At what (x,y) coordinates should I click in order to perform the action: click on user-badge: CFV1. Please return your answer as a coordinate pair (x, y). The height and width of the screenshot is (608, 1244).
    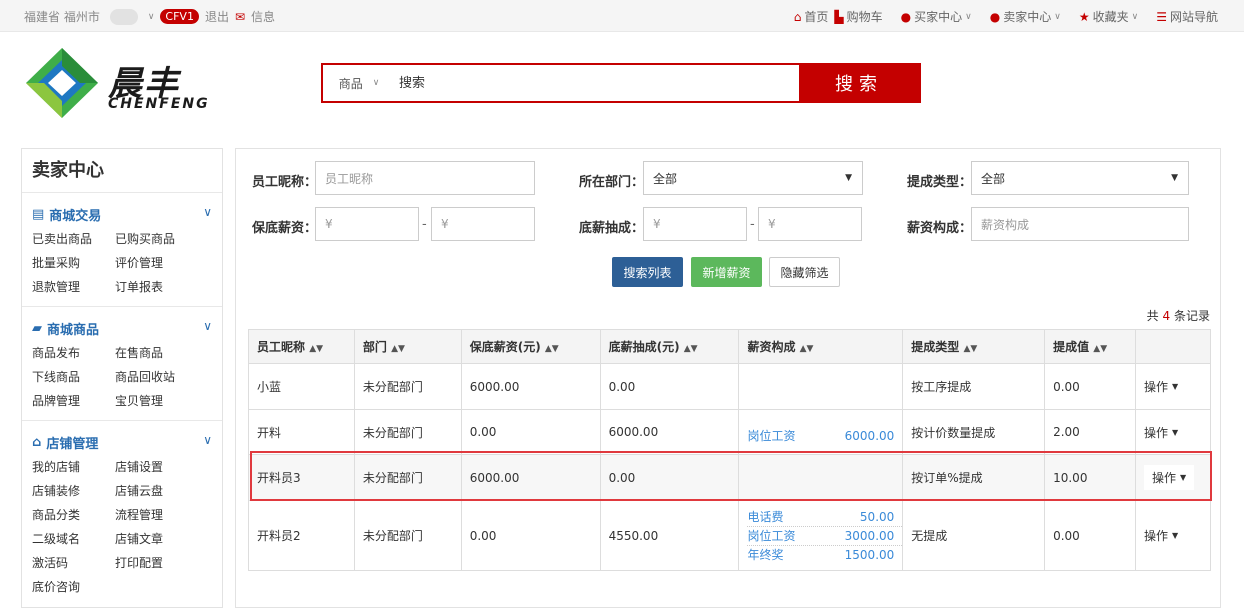
    Looking at the image, I should click on (179, 16).